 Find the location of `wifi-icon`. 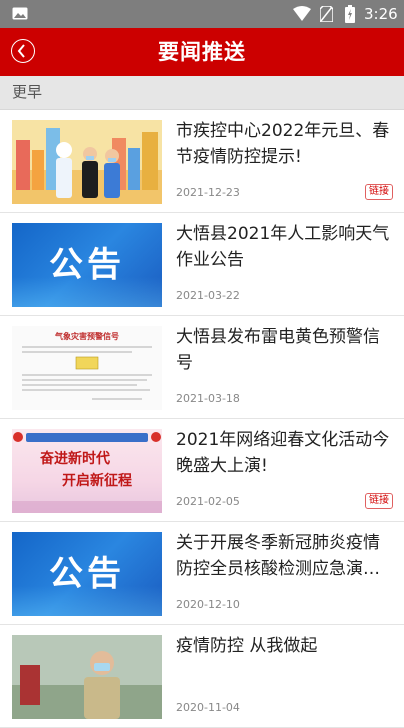

wifi-icon is located at coordinates (302, 13).